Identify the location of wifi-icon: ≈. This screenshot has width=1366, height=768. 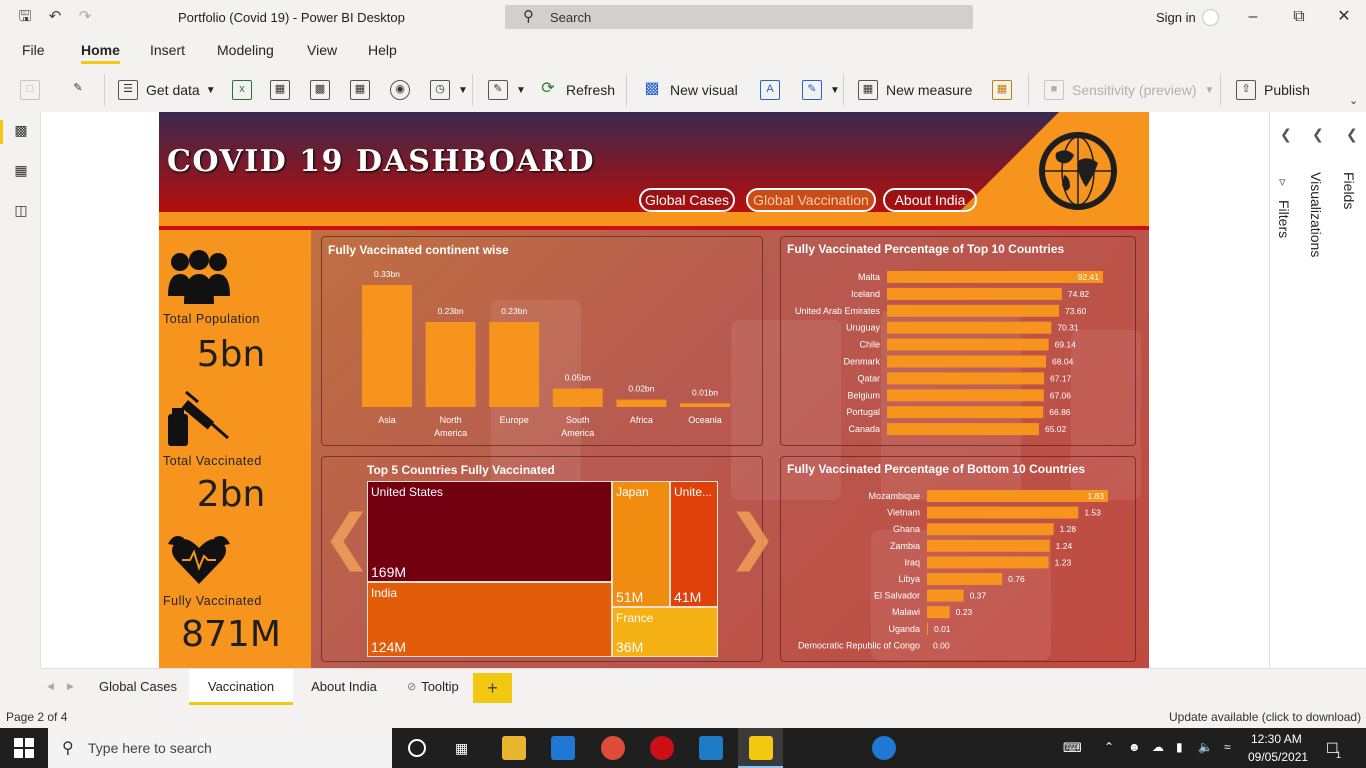
(1227, 747).